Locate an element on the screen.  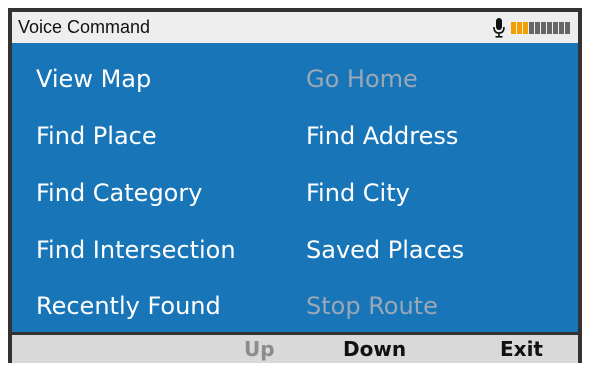
menu-item-stop-route: Stop Route is located at coordinates (372, 306).